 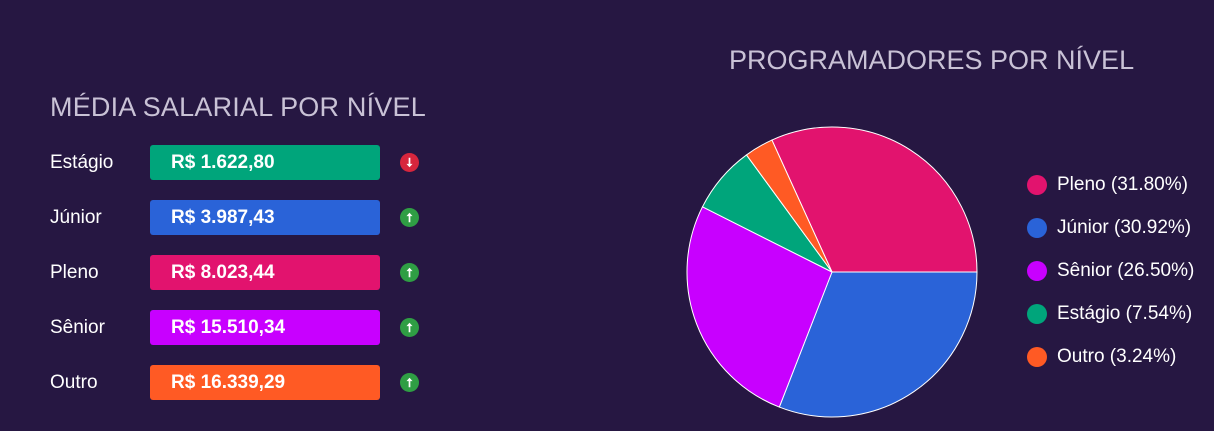 What do you see at coordinates (1125, 313) in the screenshot?
I see `legend-label: Estágio (7.54%)` at bounding box center [1125, 313].